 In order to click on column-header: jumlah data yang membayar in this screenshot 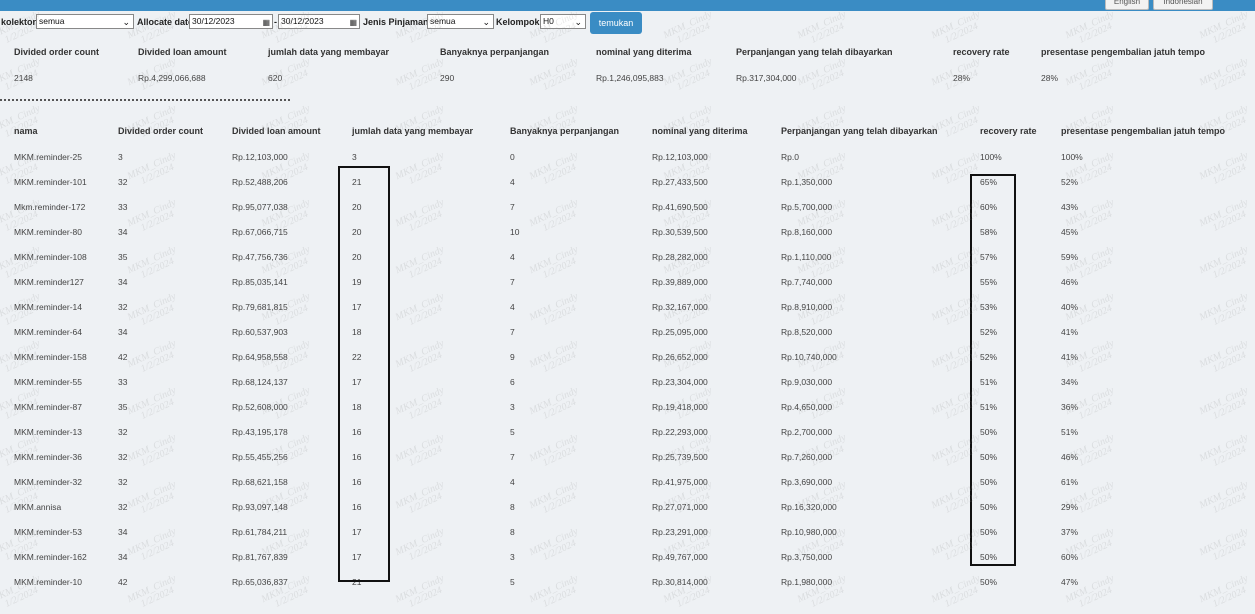, I will do `click(412, 131)`.